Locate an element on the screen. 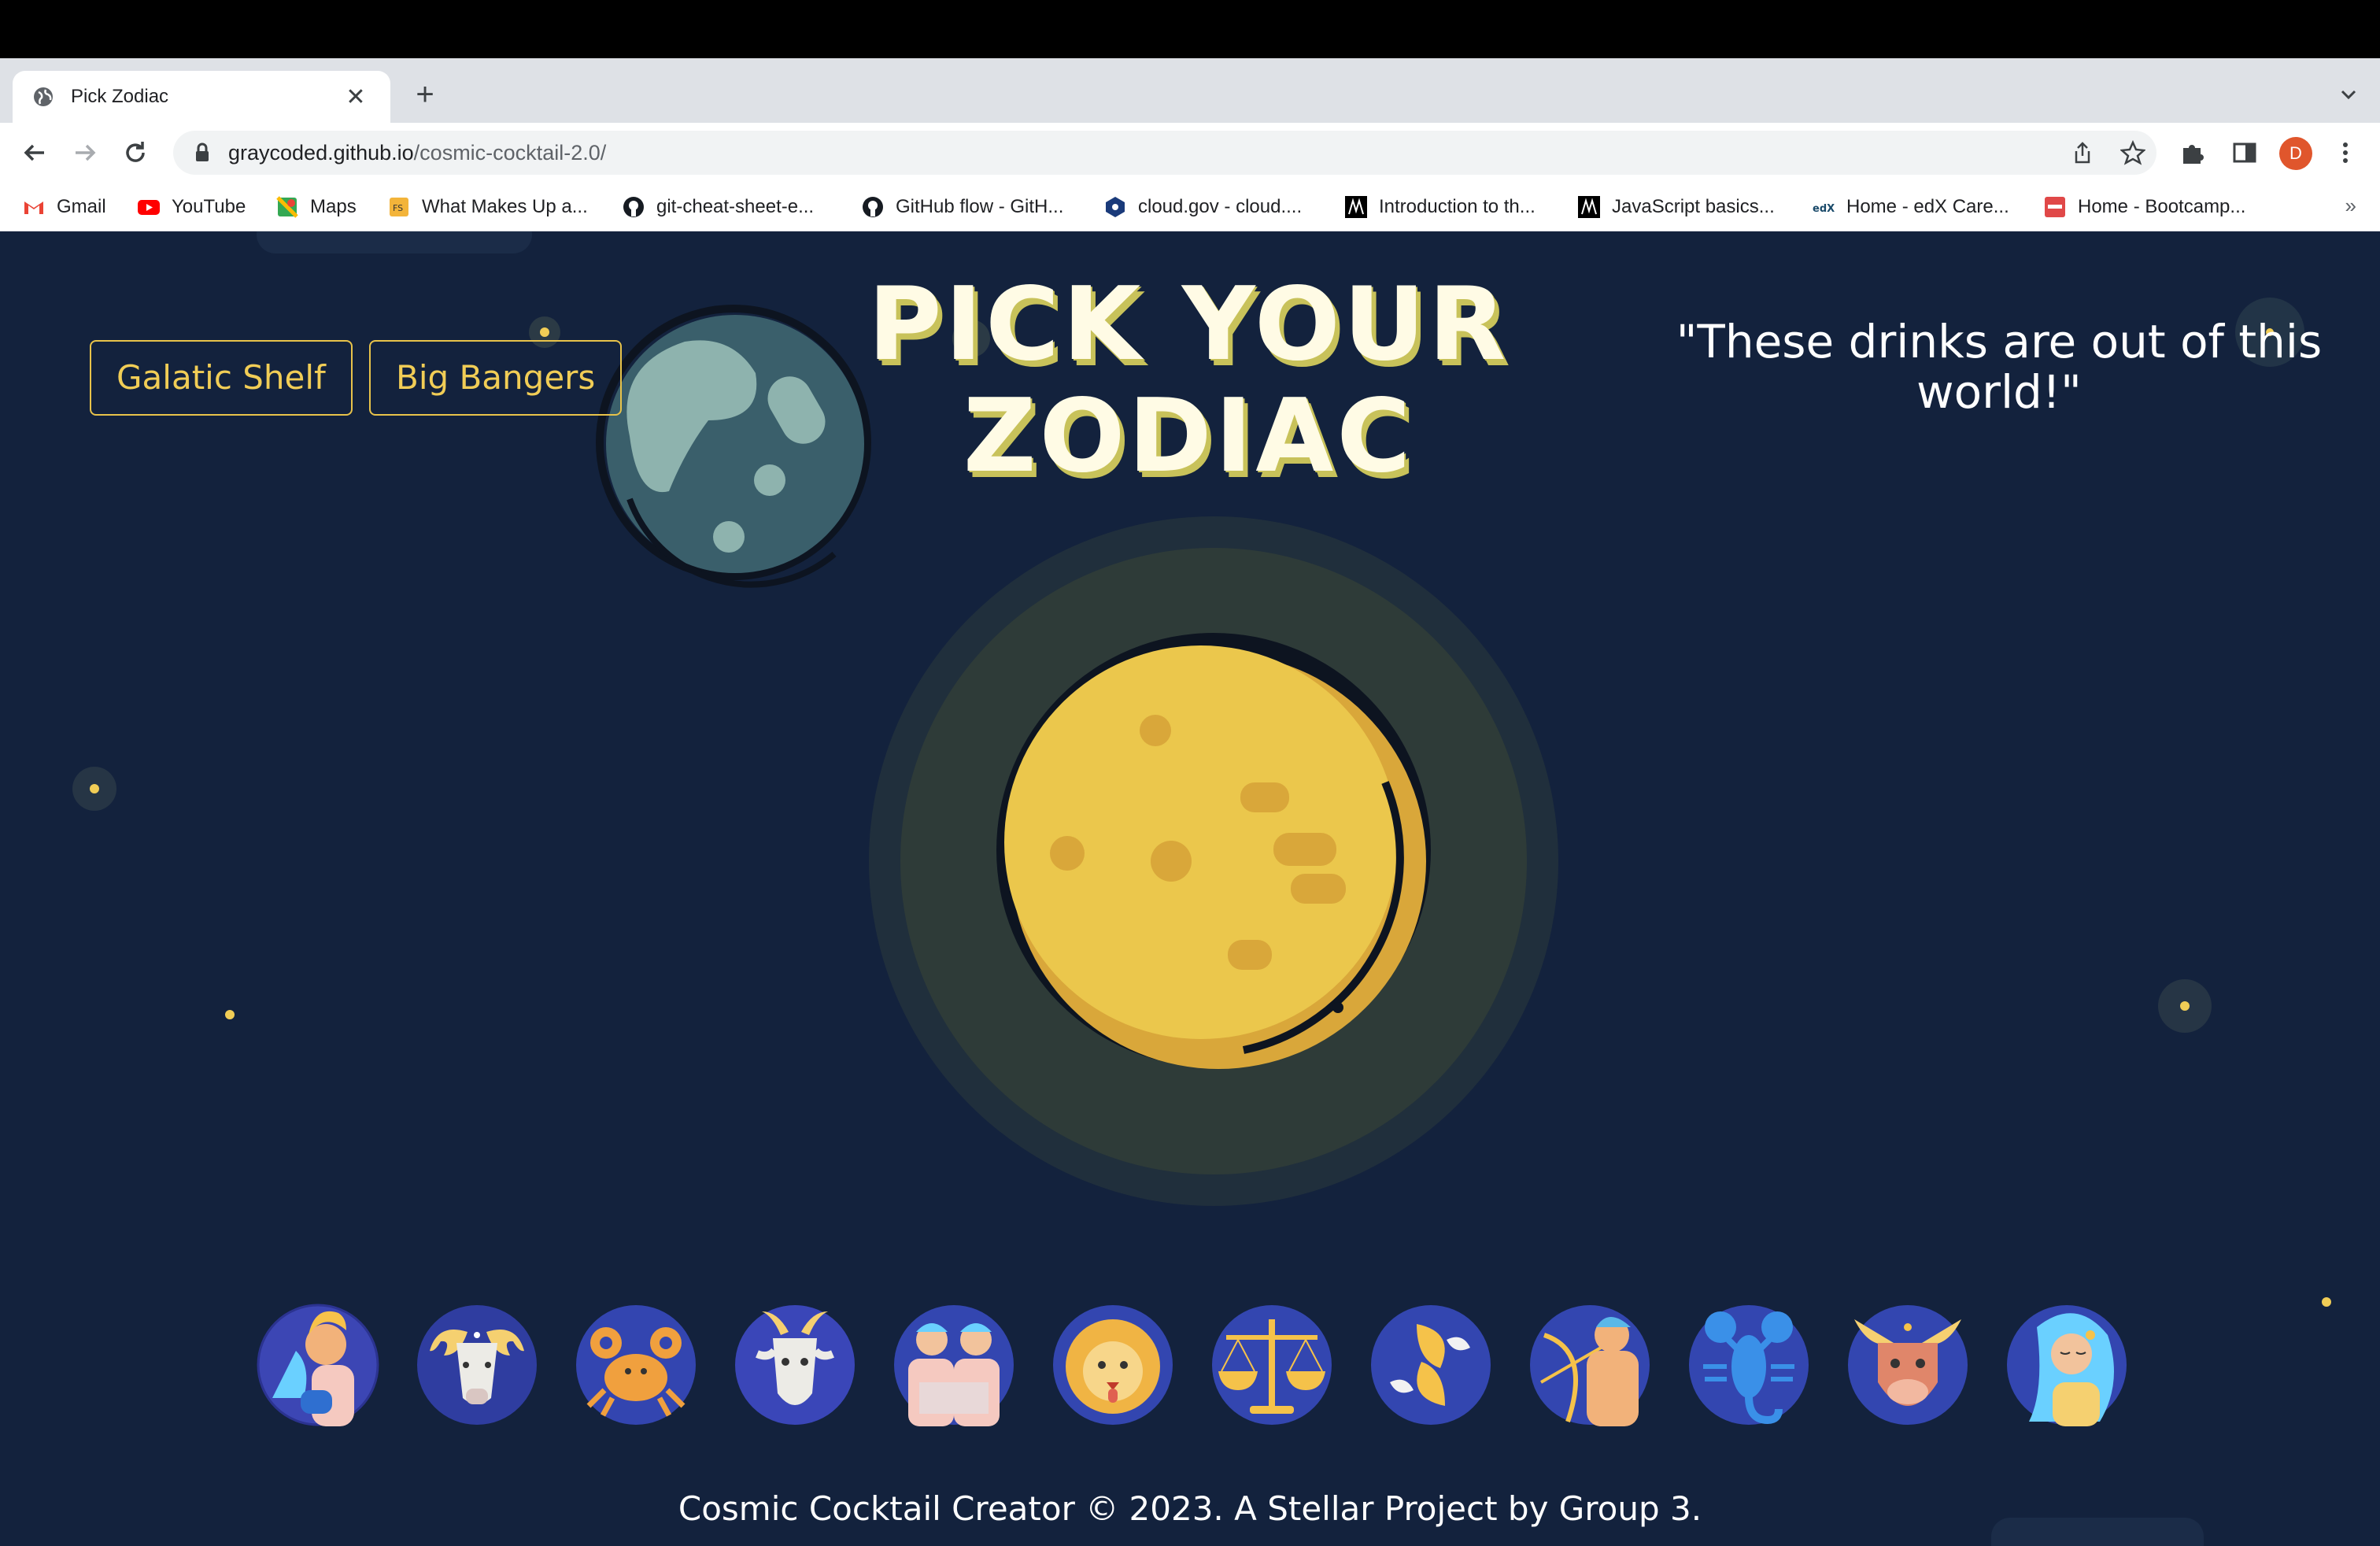 Image resolution: width=2380 pixels, height=1546 pixels. capricorn-icon is located at coordinates (795, 1365).